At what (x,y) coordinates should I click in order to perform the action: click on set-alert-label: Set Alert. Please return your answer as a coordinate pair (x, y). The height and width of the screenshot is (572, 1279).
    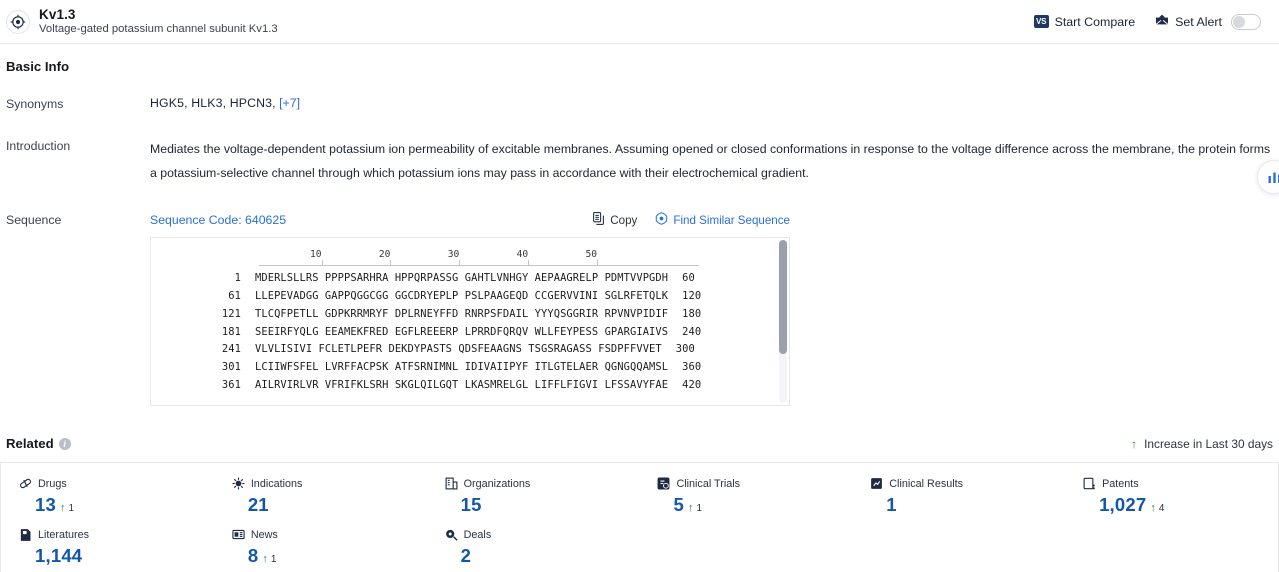
    Looking at the image, I should click on (1198, 21).